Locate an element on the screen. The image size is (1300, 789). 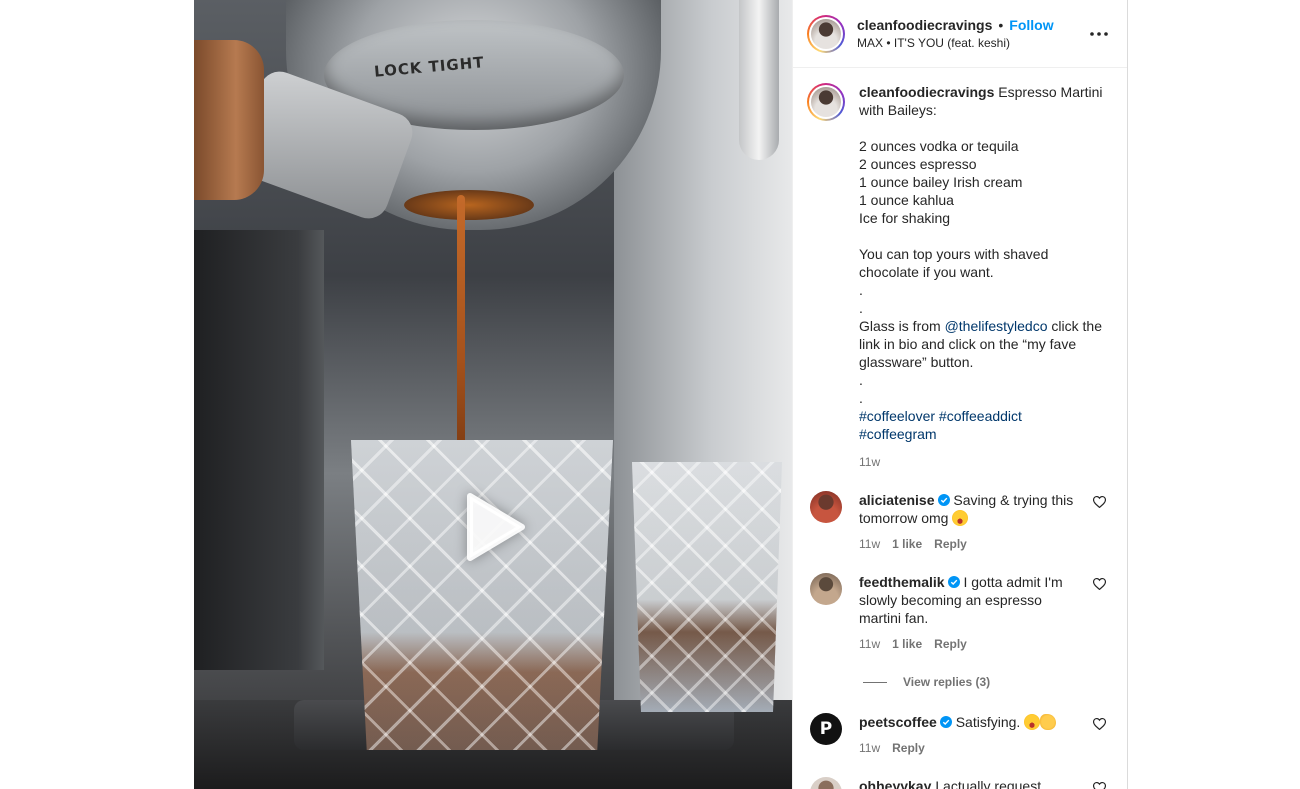
comment-item: P peetscoffee Satisfying. 11w Reply is located at coordinates (960, 734).